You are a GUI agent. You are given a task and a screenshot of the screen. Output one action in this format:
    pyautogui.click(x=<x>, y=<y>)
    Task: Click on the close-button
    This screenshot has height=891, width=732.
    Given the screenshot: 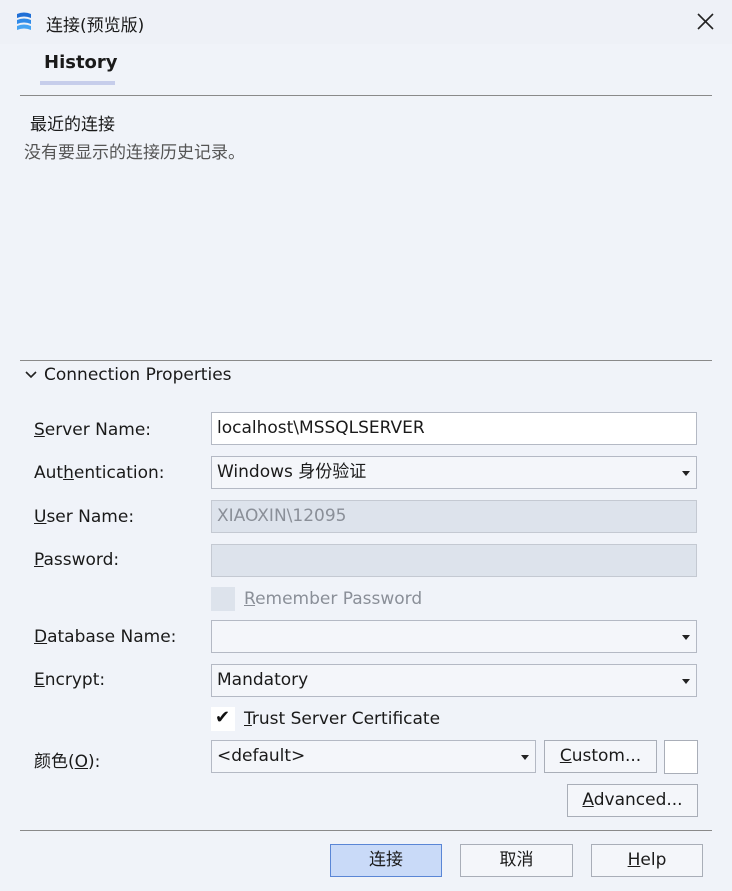 What is the action you would take?
    pyautogui.click(x=706, y=22)
    